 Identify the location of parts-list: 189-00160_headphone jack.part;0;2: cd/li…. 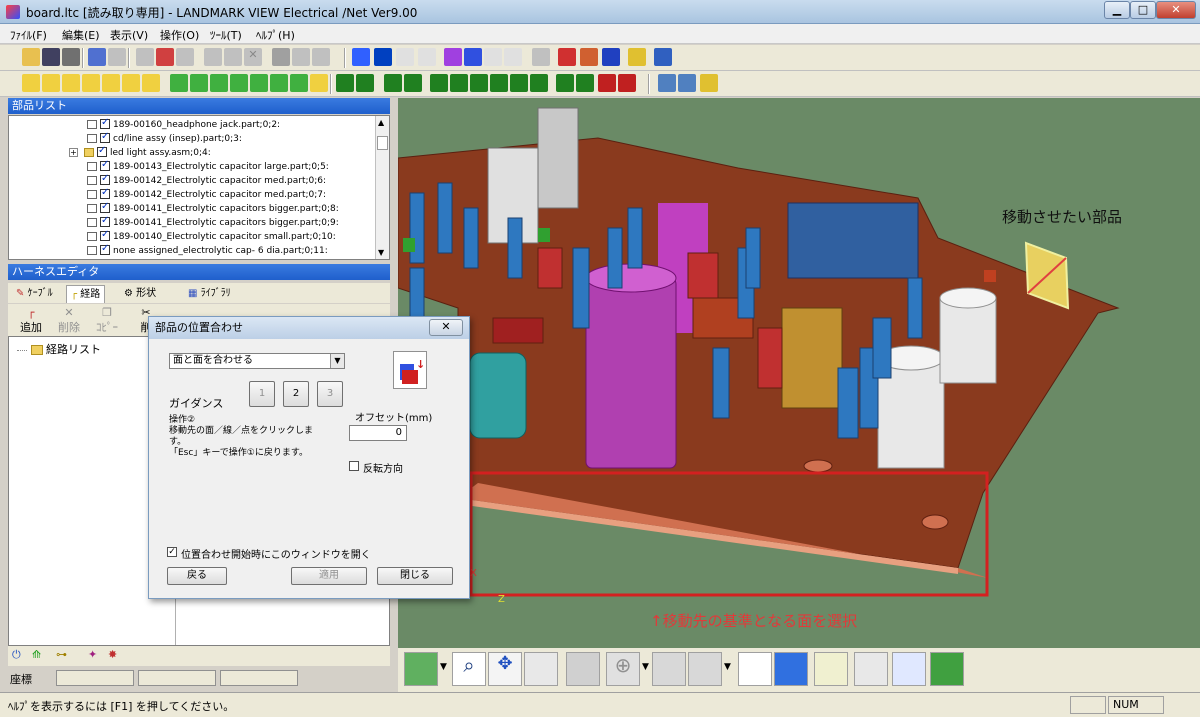
(199, 187).